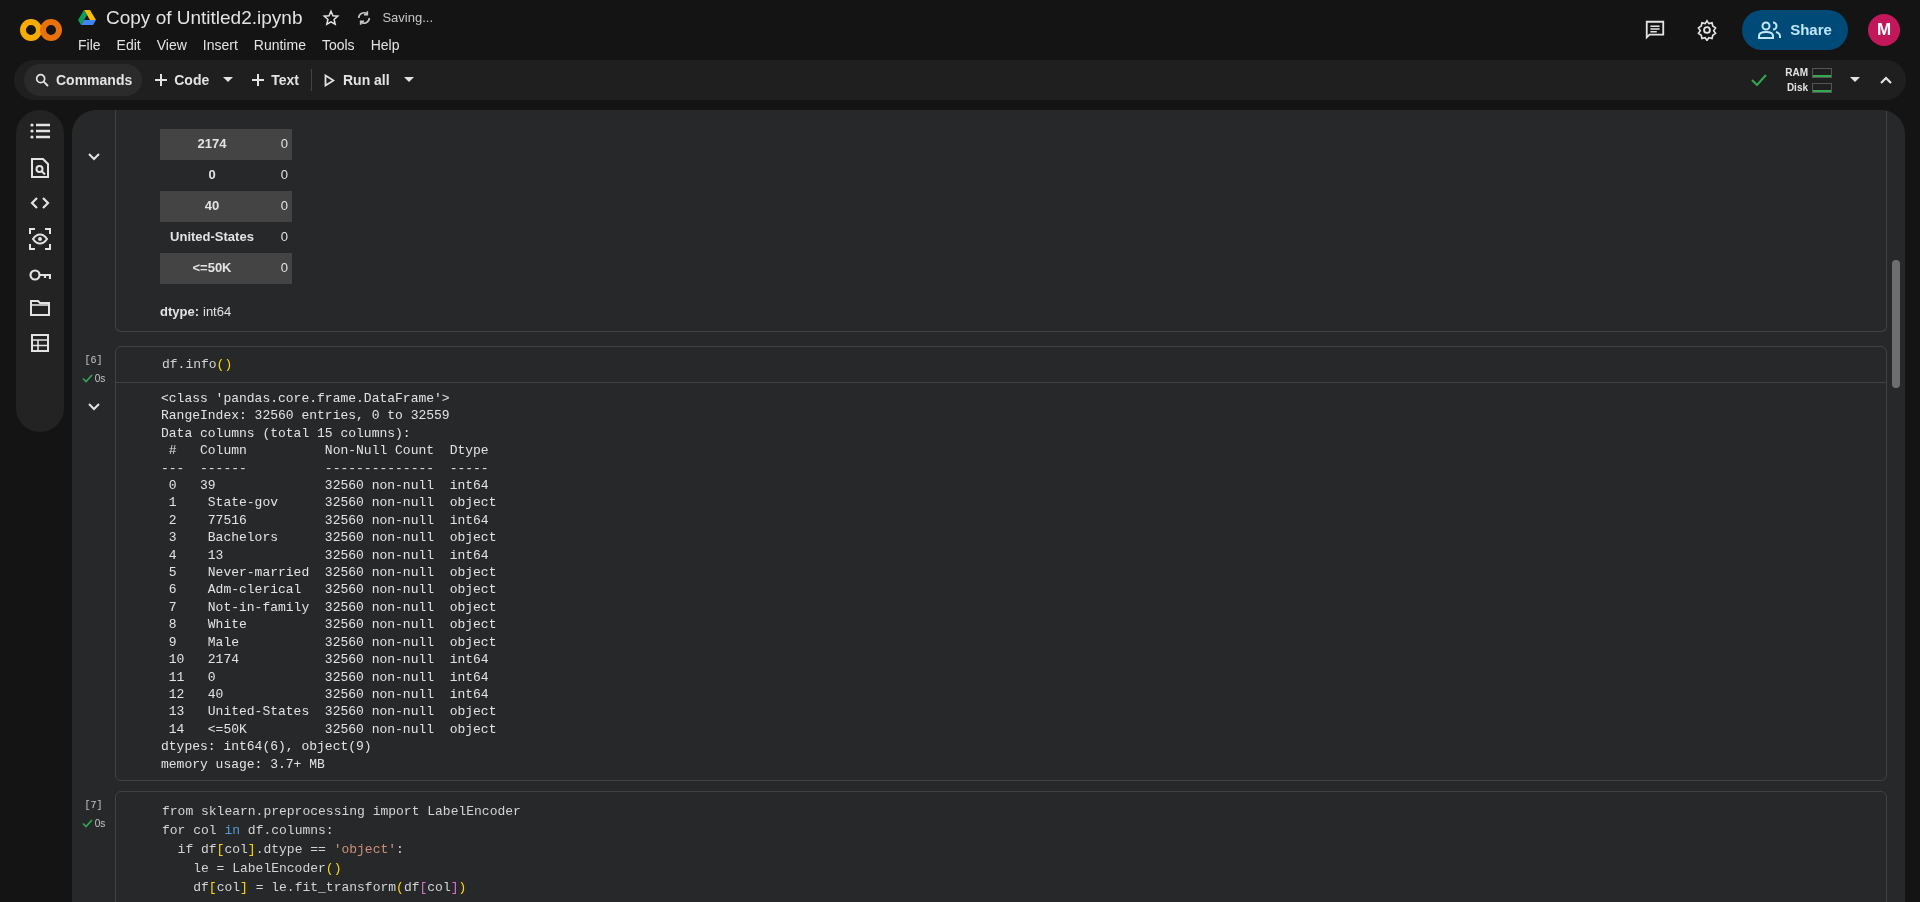 The image size is (1920, 902). Describe the element at coordinates (40, 131) in the screenshot. I see `table-of-contents-icon` at that location.